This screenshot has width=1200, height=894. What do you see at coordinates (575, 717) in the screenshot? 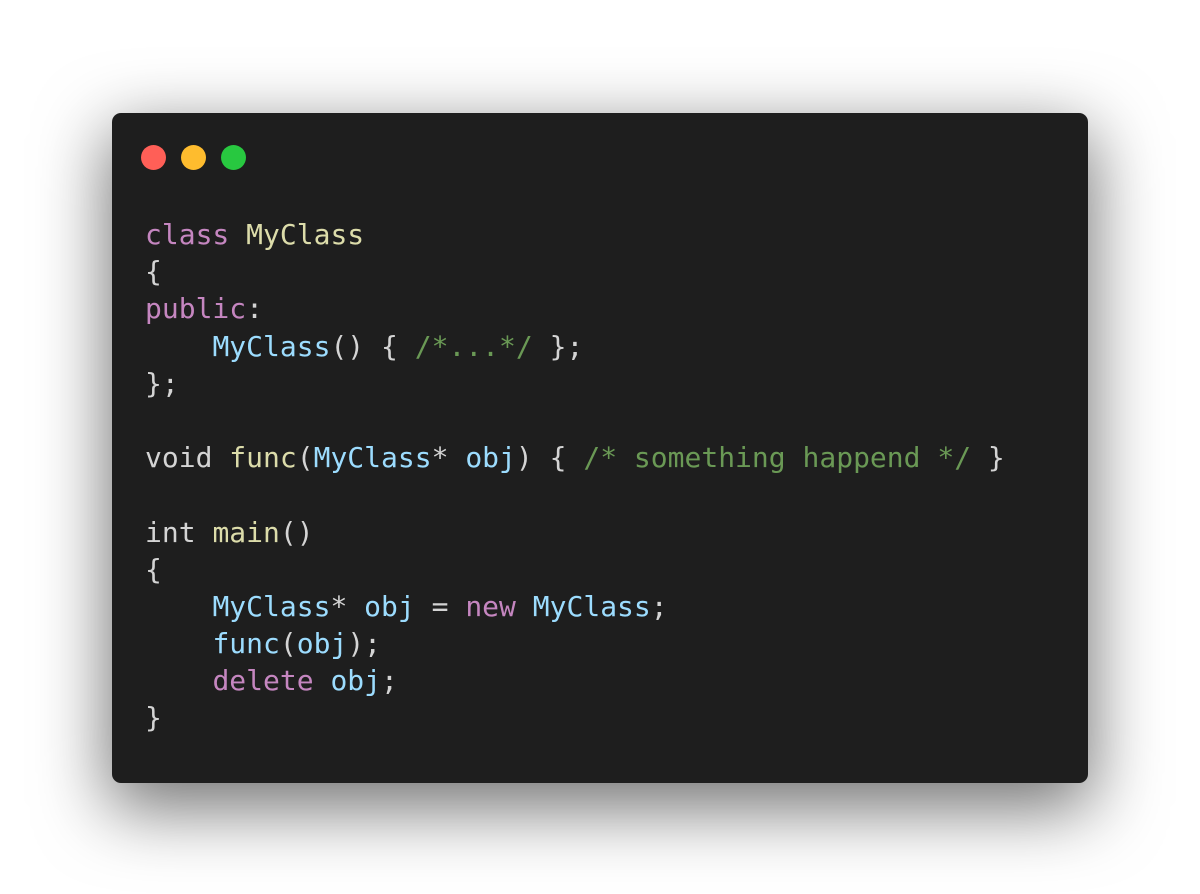
I see `code-line: }` at bounding box center [575, 717].